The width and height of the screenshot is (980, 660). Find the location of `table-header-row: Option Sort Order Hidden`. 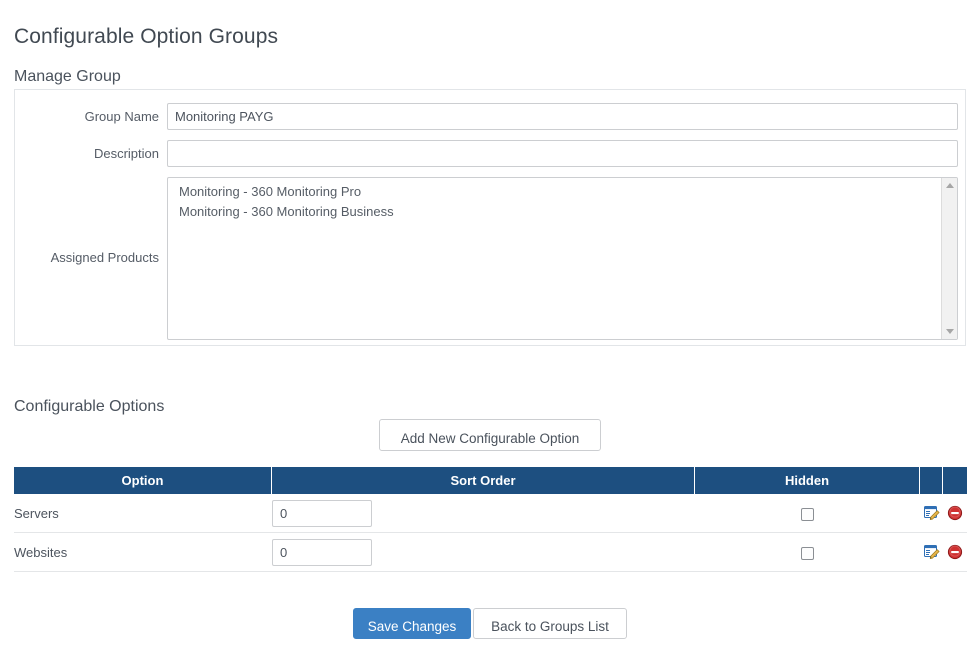

table-header-row: Option Sort Order Hidden is located at coordinates (490, 480).